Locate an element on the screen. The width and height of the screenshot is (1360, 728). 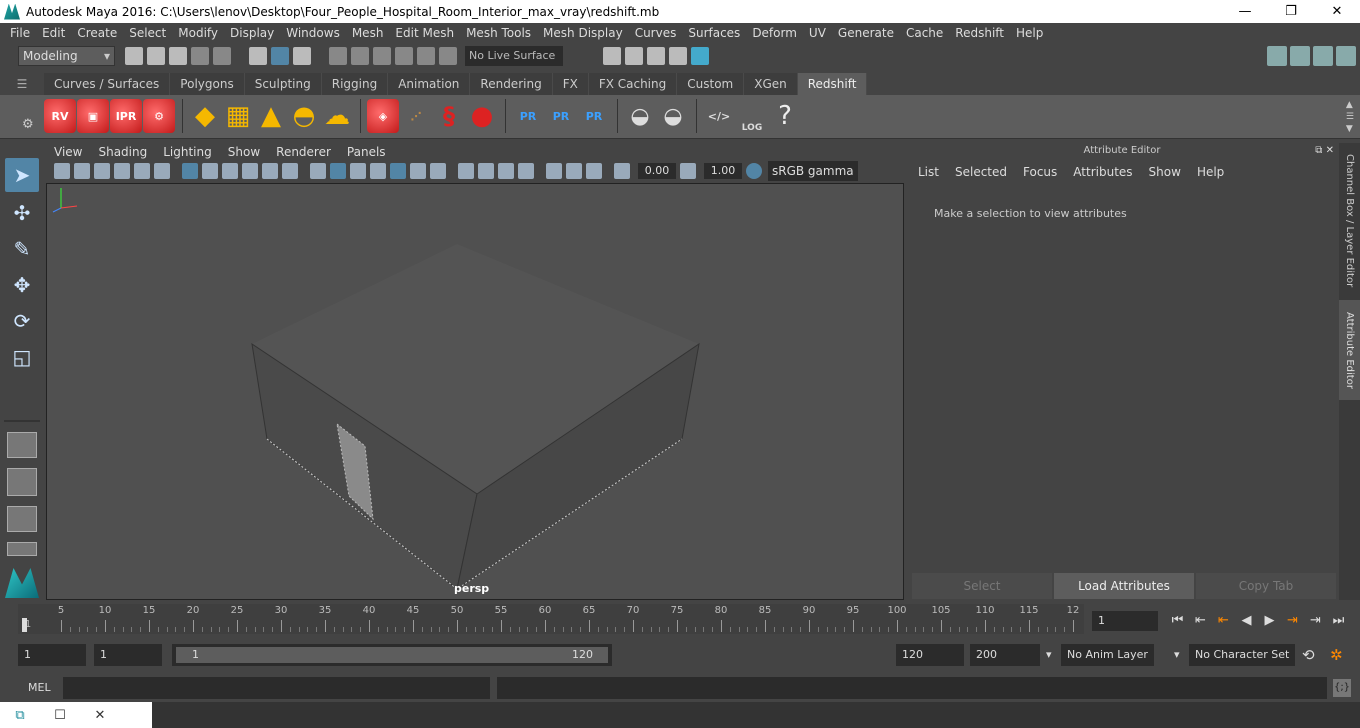
bookmark-icon is located at coordinates (102, 171).